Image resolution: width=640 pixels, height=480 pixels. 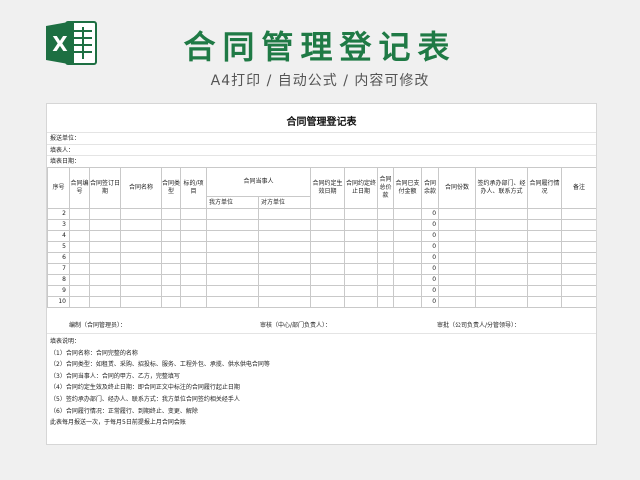 I want to click on row-number: 2, so click(x=58, y=214).